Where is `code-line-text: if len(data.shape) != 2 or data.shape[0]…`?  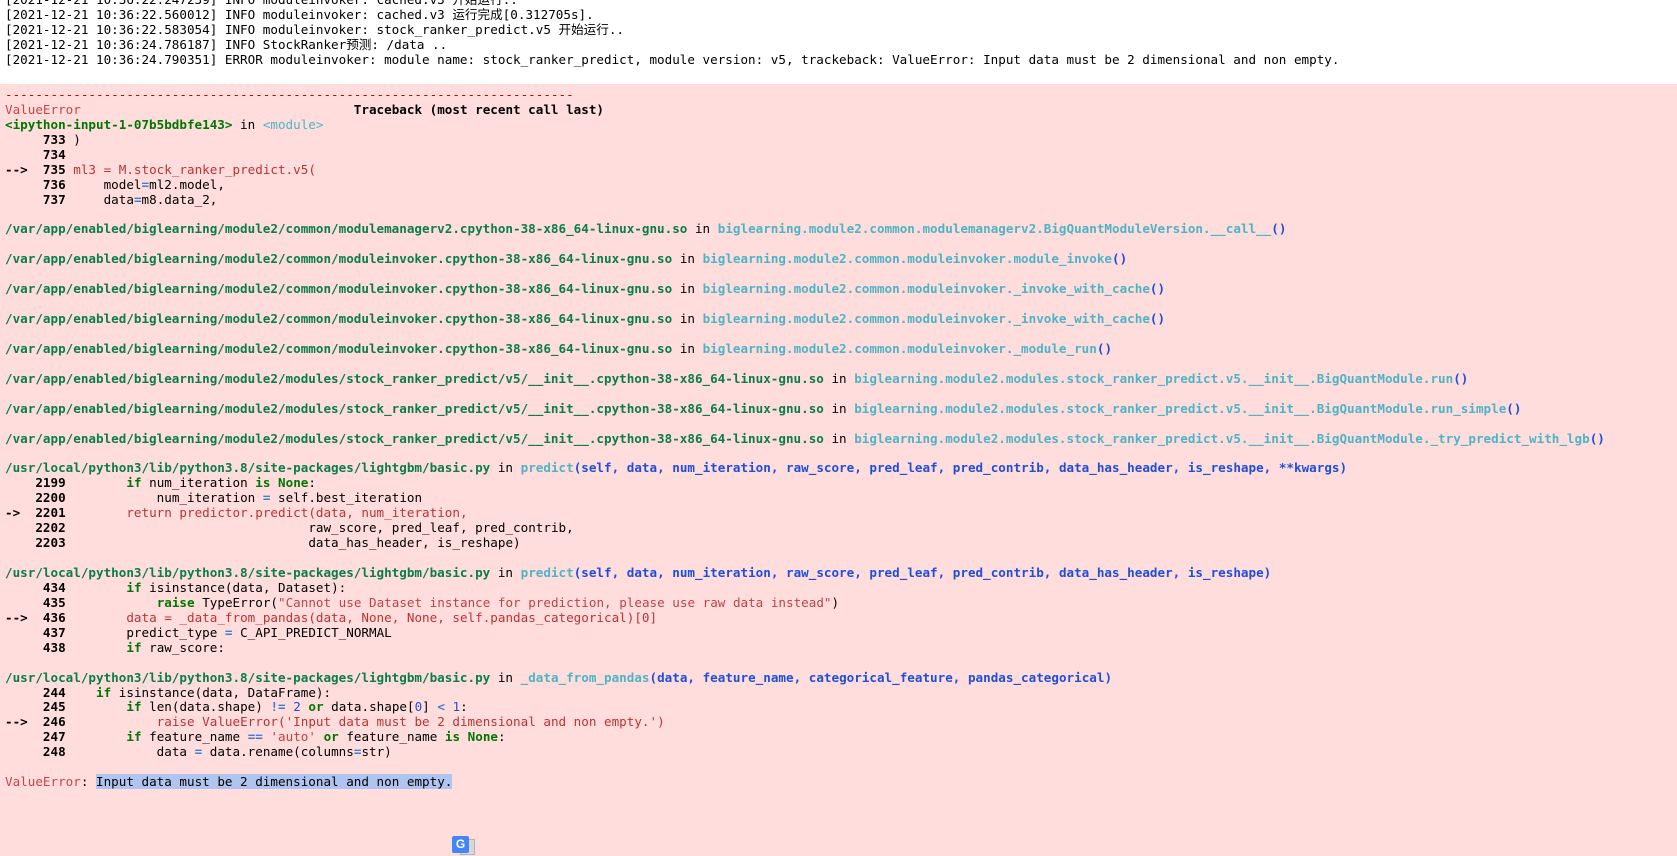 code-line-text: if len(data.shape) != 2 or data.shape[0]… is located at coordinates (297, 707).